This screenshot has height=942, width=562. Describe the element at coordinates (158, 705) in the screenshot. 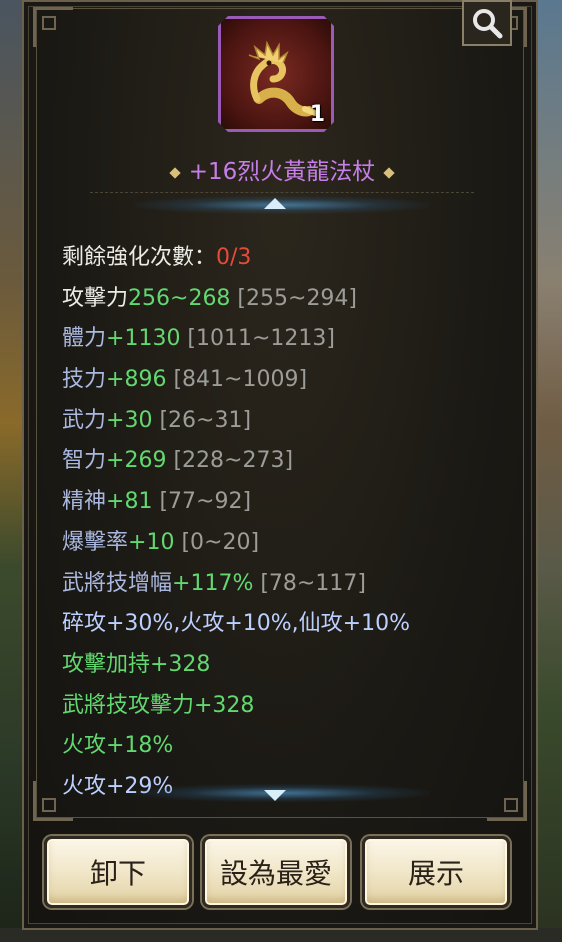

I see `stat-label: 武將技攻擊力+328` at that location.